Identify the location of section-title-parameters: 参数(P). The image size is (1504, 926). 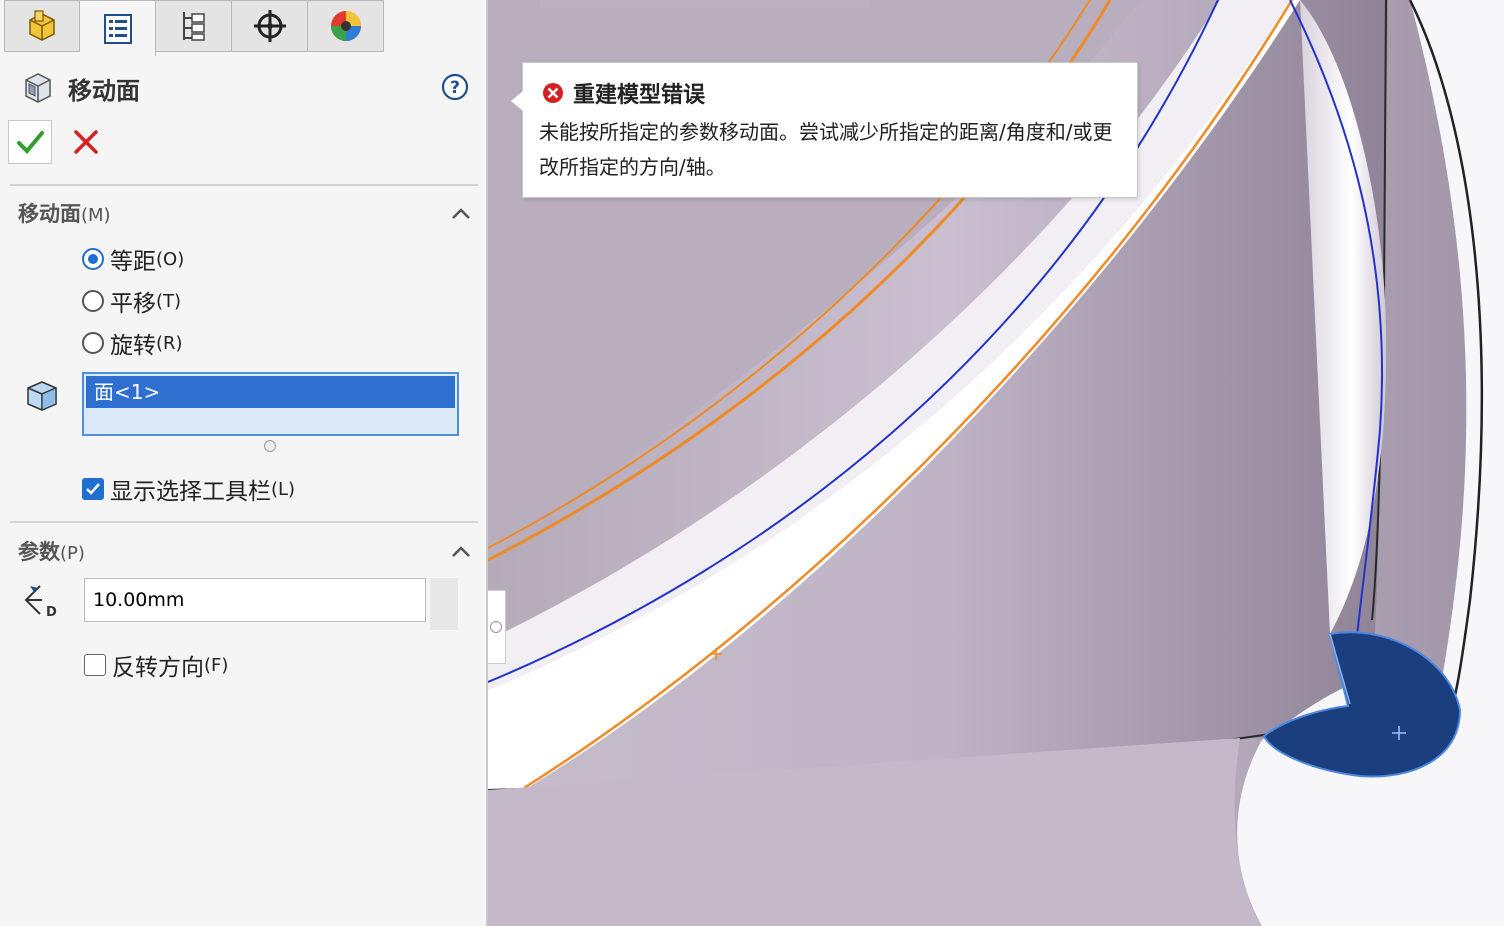
(51, 551).